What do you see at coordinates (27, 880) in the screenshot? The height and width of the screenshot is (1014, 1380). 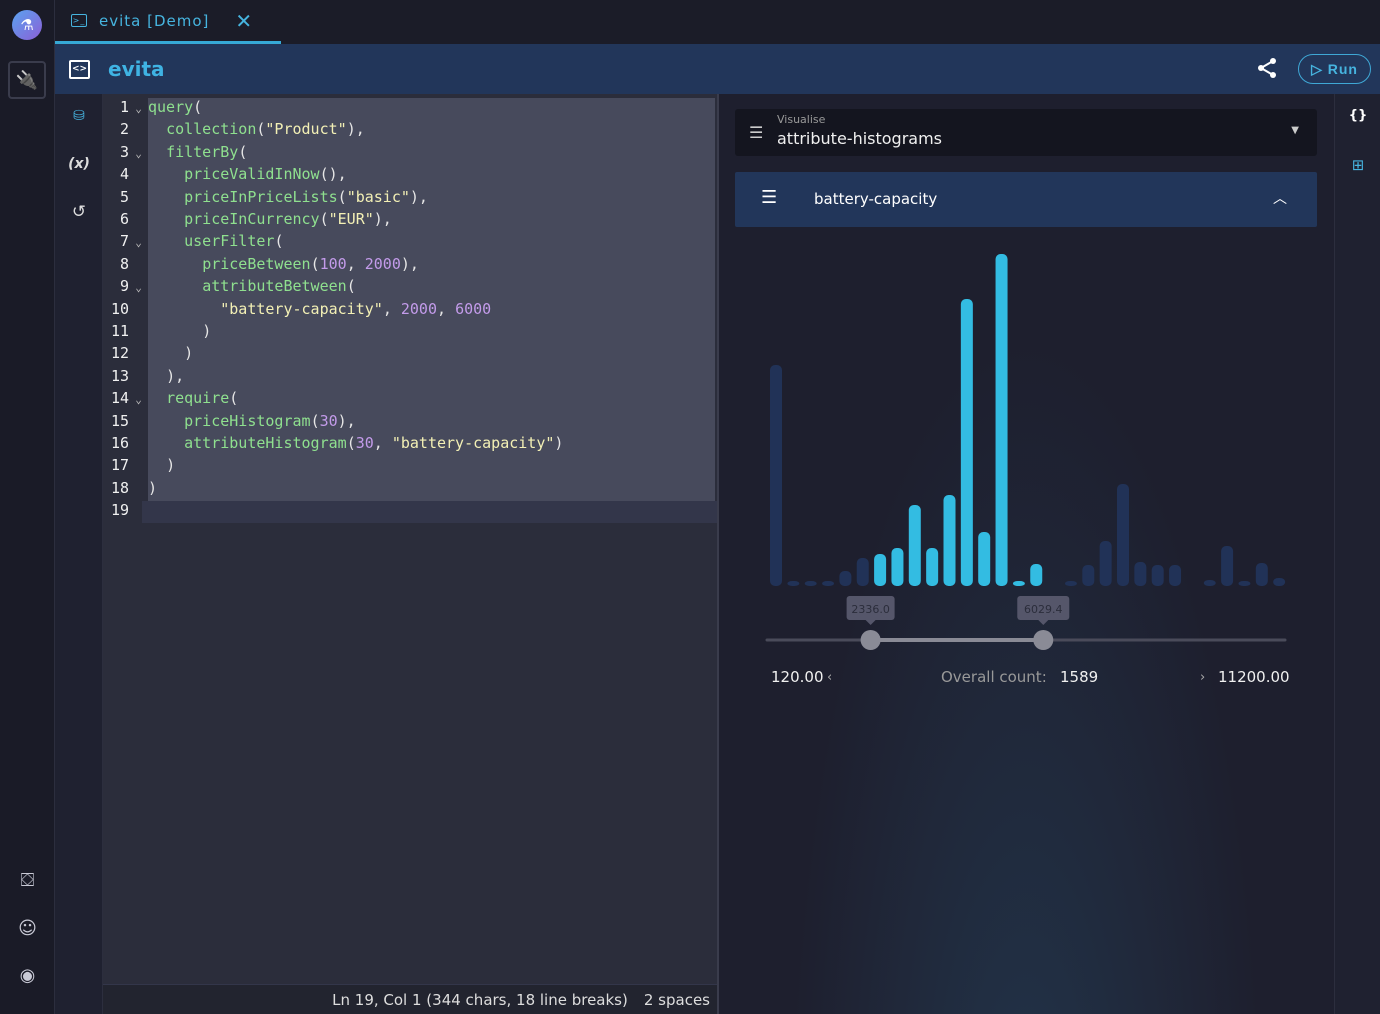 I see `inbox-icon: ⛋` at bounding box center [27, 880].